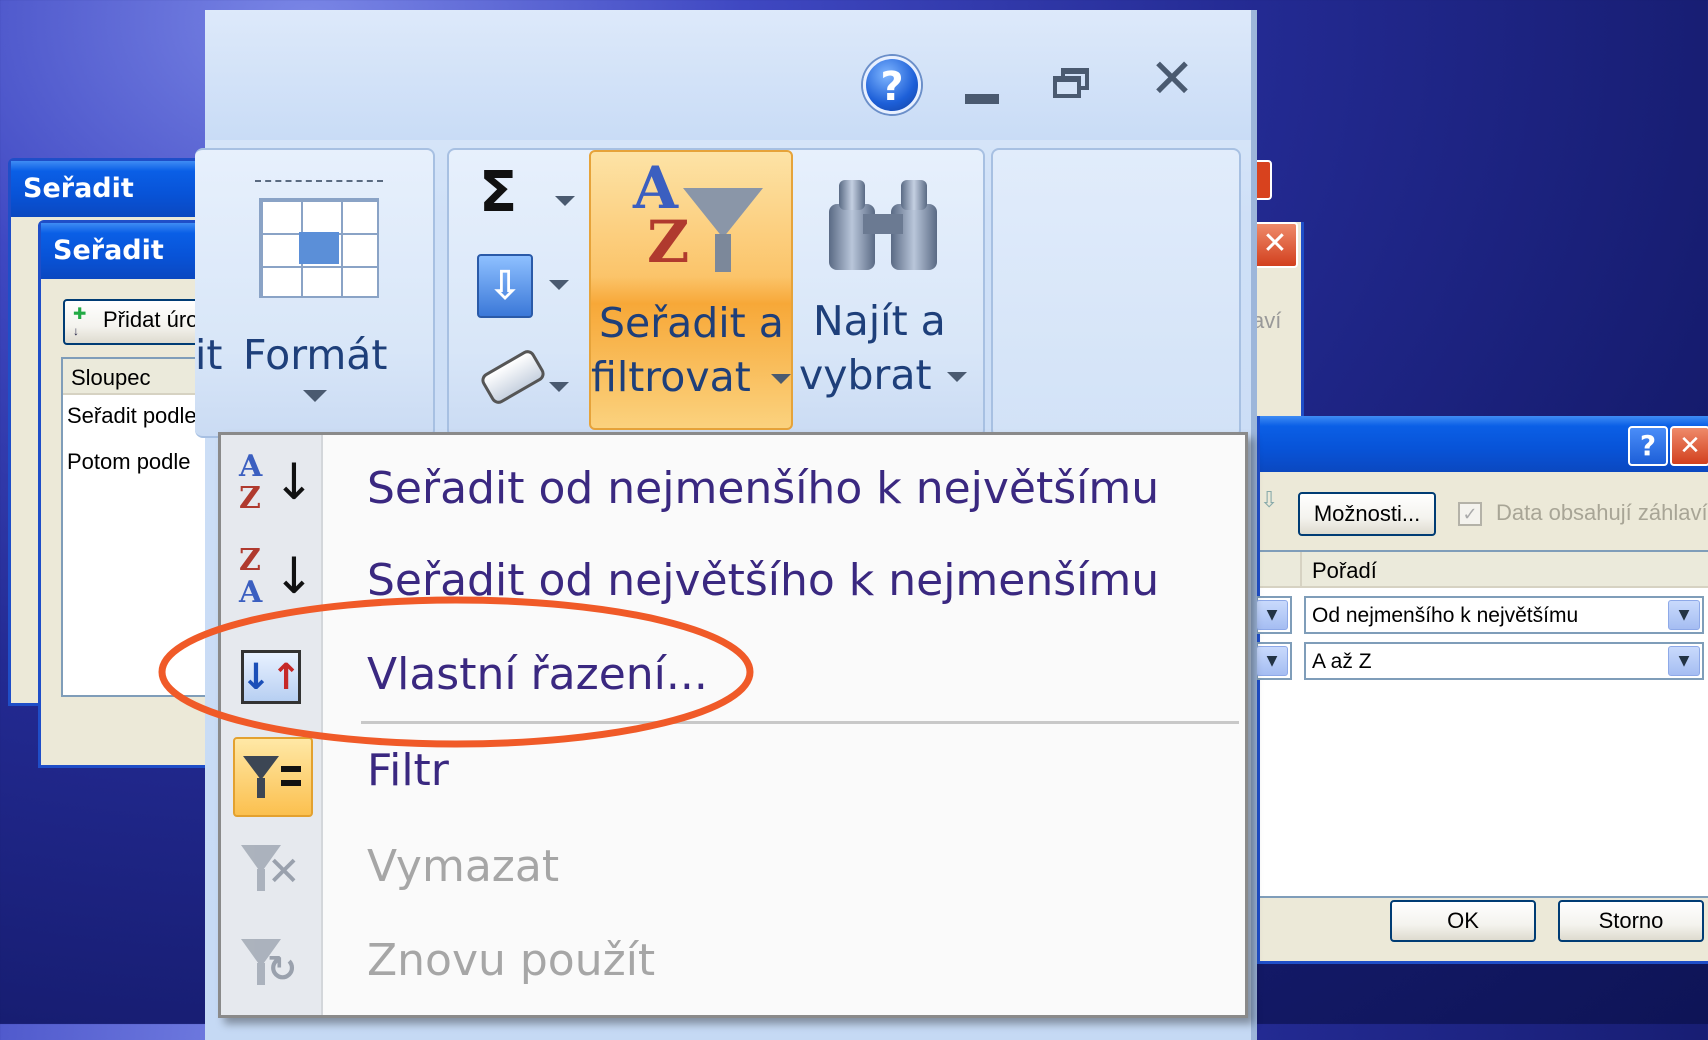 The width and height of the screenshot is (1708, 1040). Describe the element at coordinates (723, 253) in the screenshot. I see `funnel-stem` at that location.